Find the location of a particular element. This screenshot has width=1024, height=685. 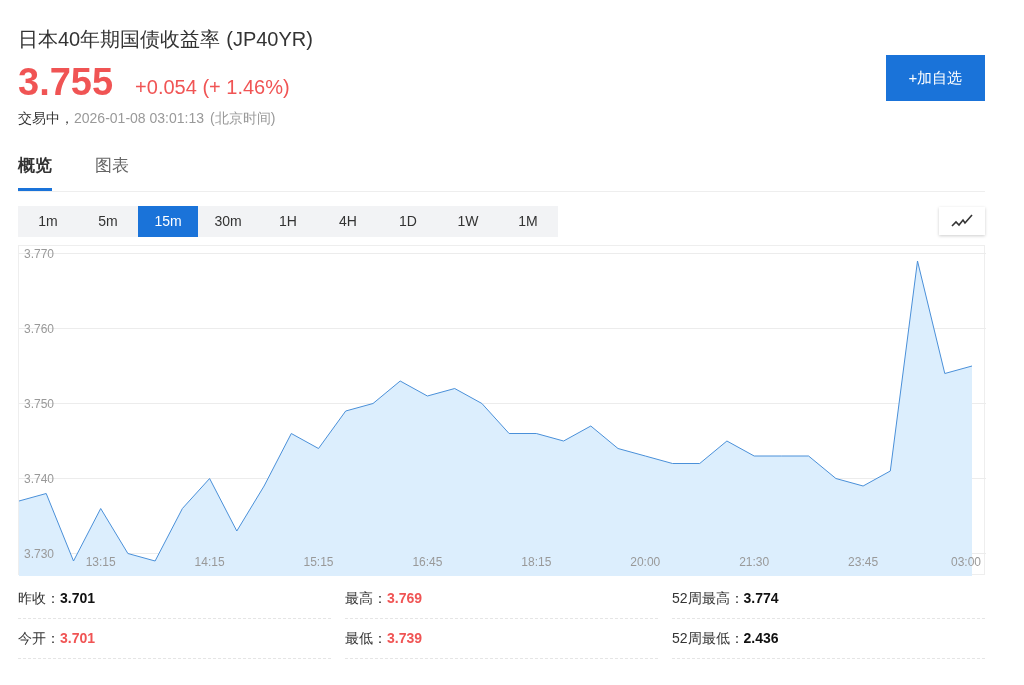

timestamp: 2026-01-08 03:01:13 is located at coordinates (139, 118).